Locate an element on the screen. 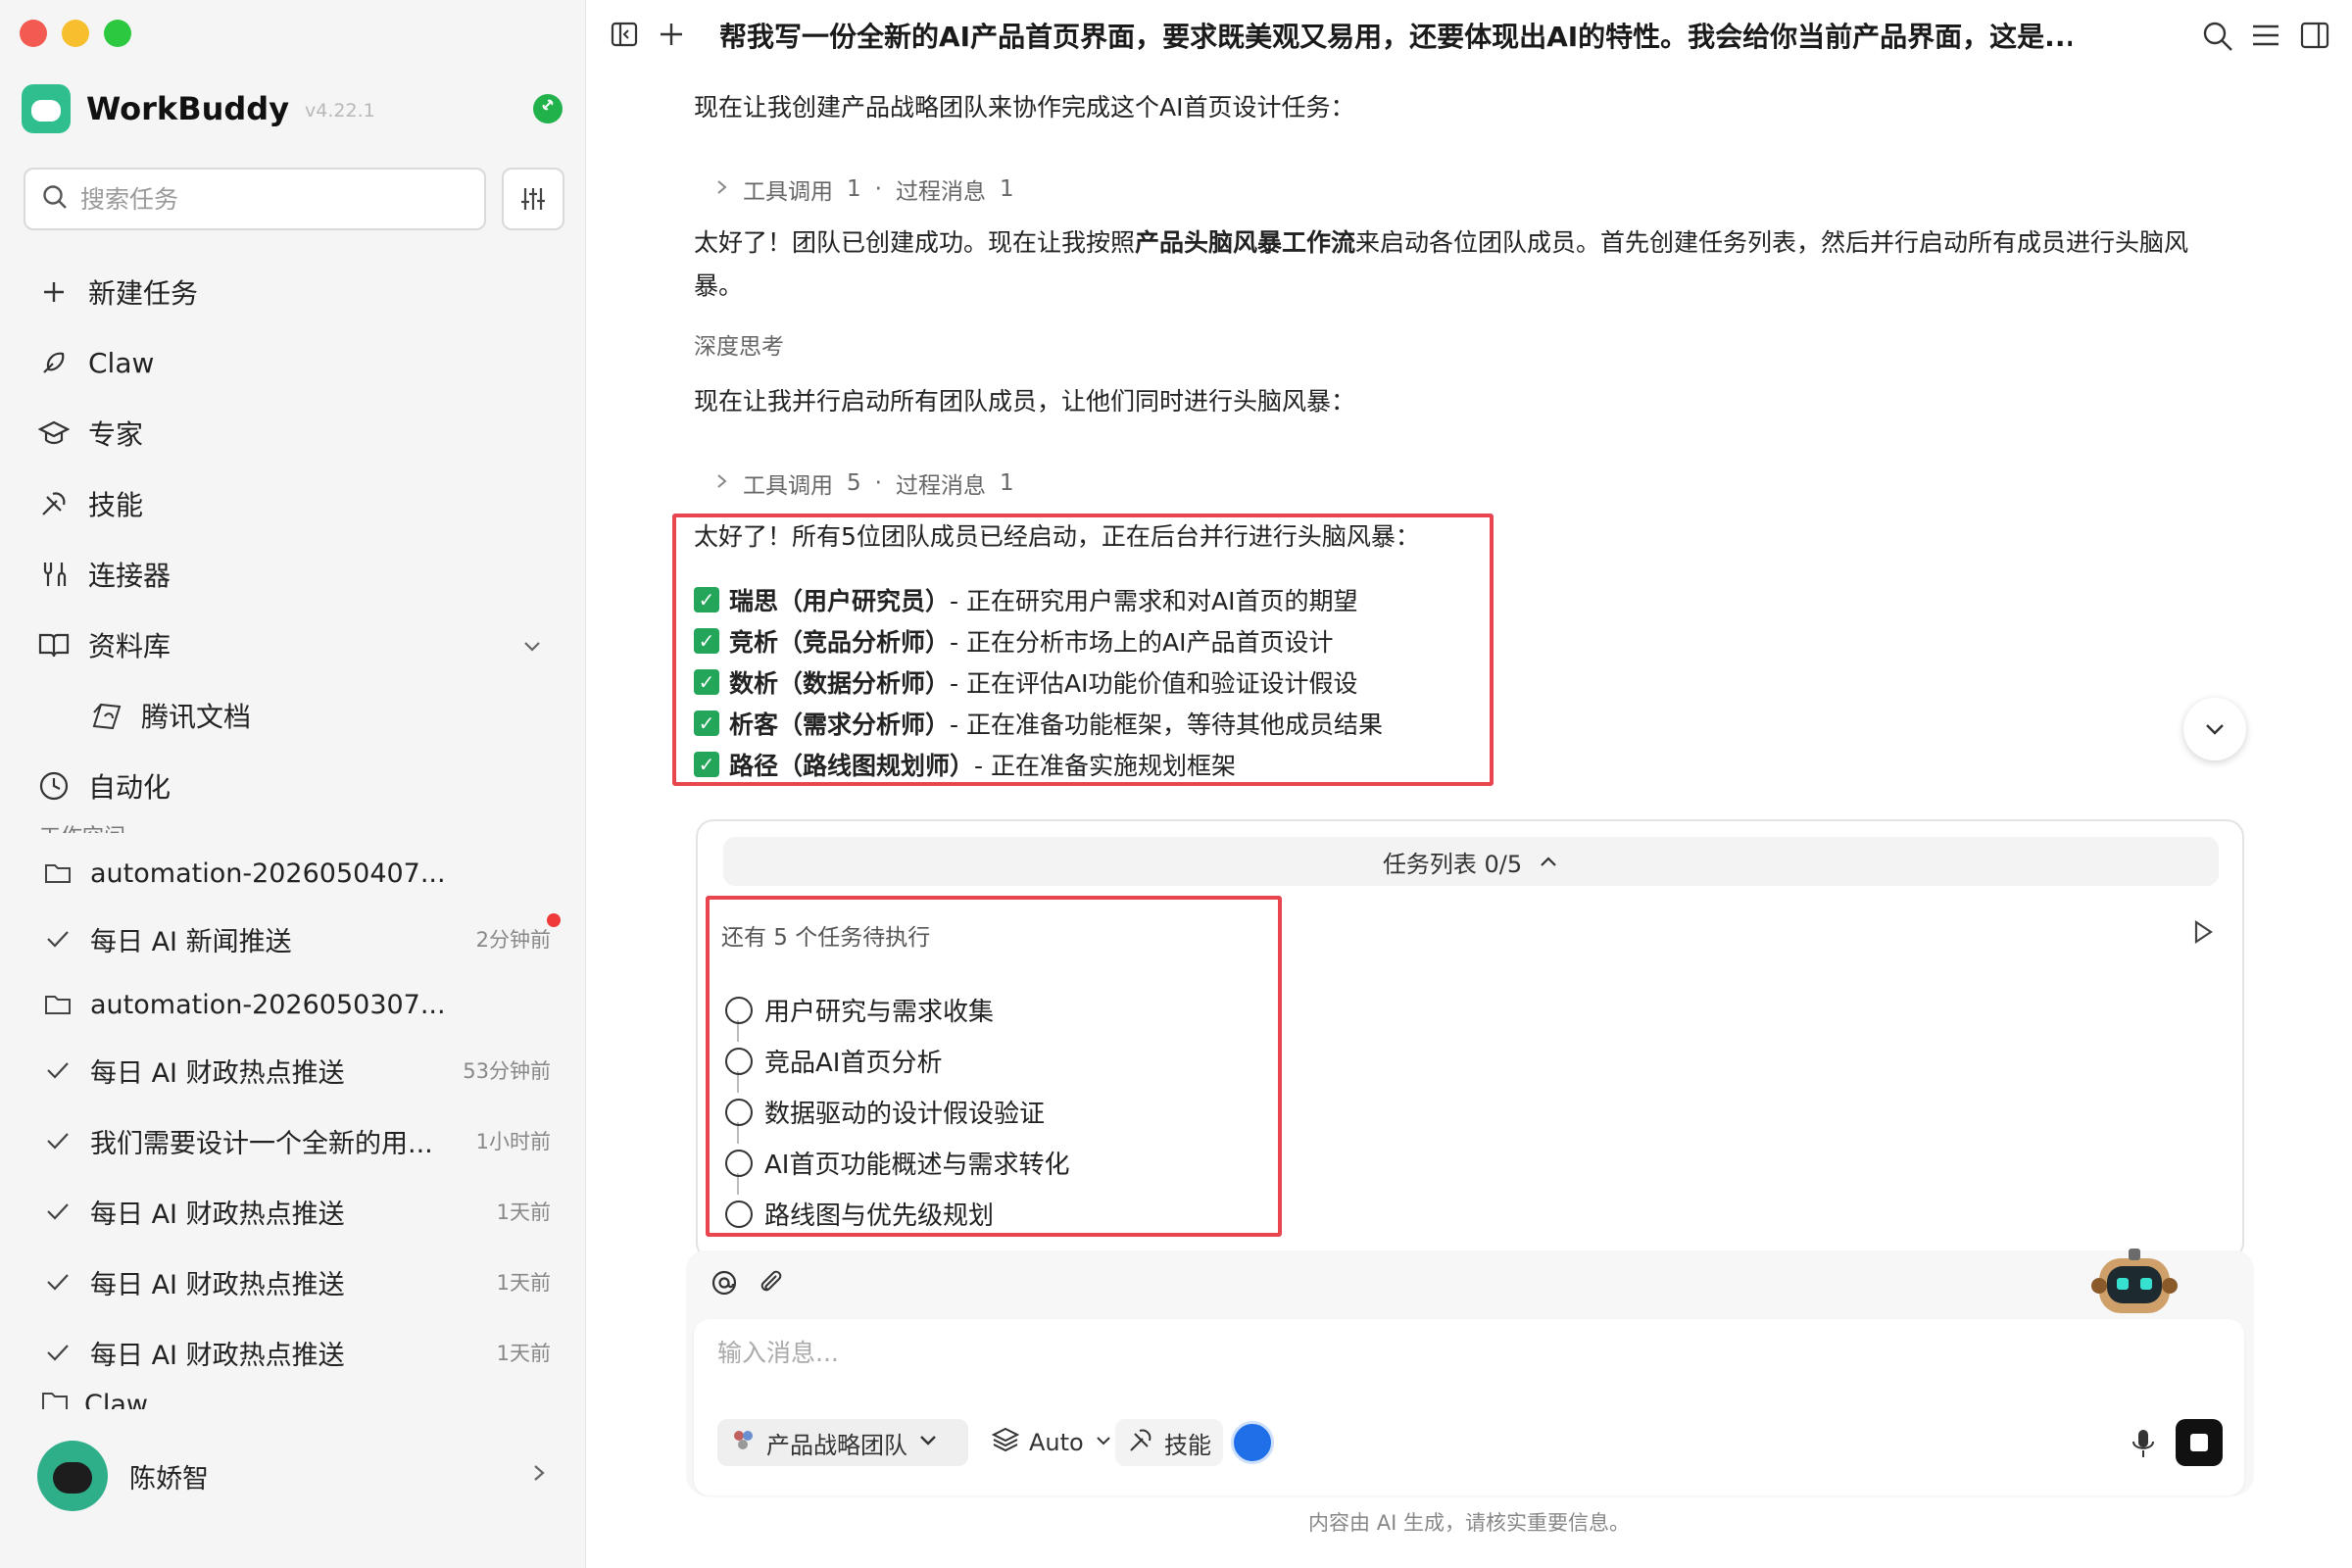 The image size is (2352, 1568). tool-call-summary: 工具调用 5 · 过程消息 1 is located at coordinates (864, 483).